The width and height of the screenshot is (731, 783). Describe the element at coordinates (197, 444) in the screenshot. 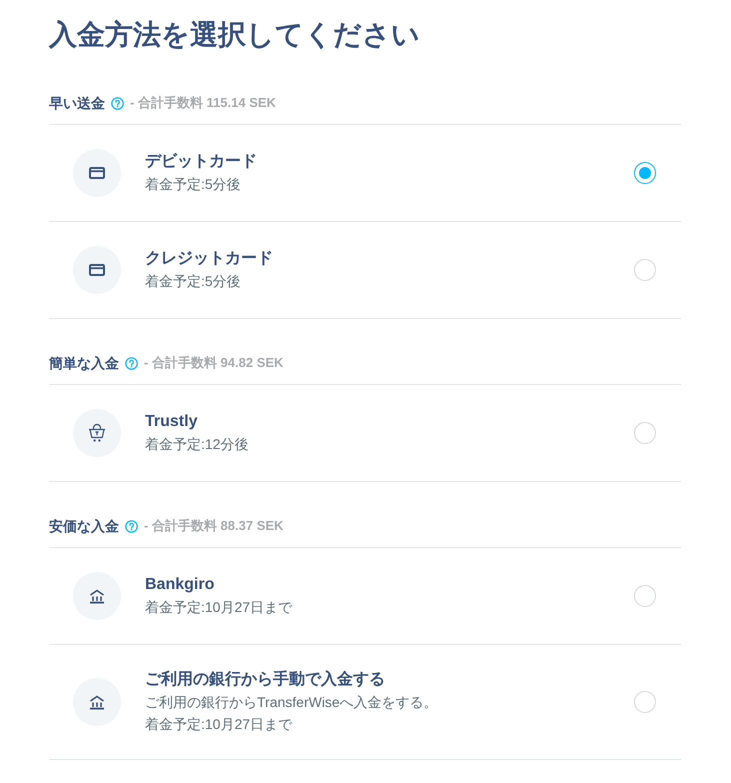

I see `method-detail: 着金予定:12分後` at that location.